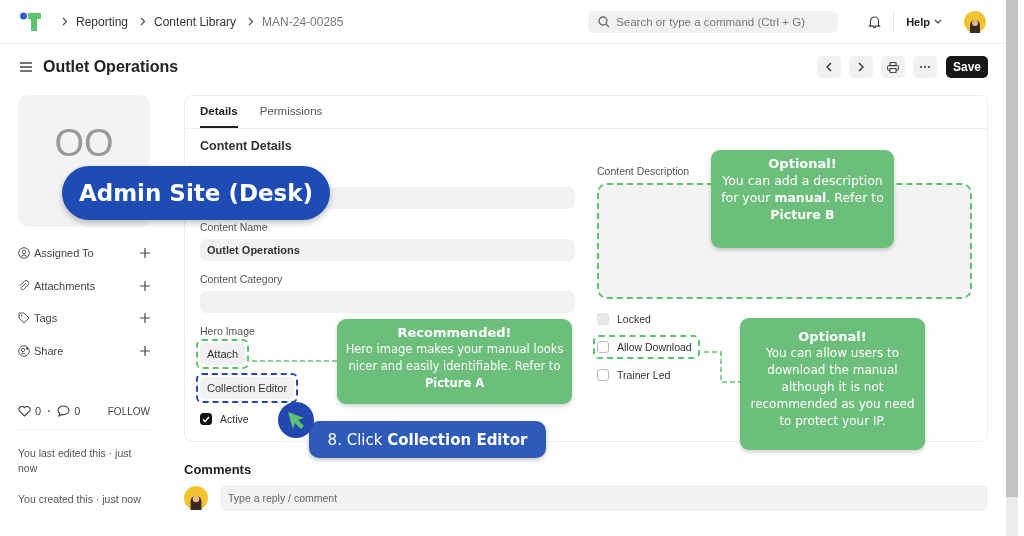 The image size is (1024, 536). I want to click on checkbox-label: Allow Download, so click(654, 347).